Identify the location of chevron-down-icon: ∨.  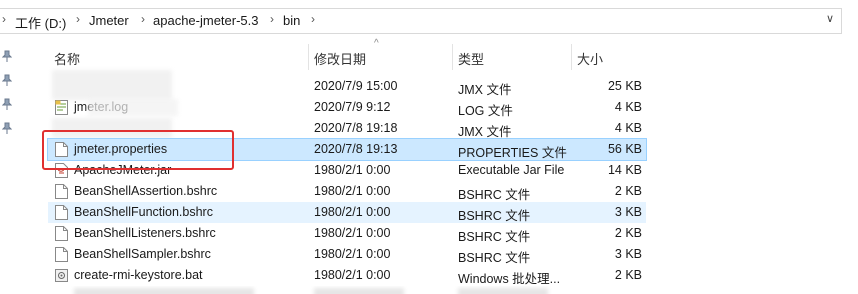
(830, 18).